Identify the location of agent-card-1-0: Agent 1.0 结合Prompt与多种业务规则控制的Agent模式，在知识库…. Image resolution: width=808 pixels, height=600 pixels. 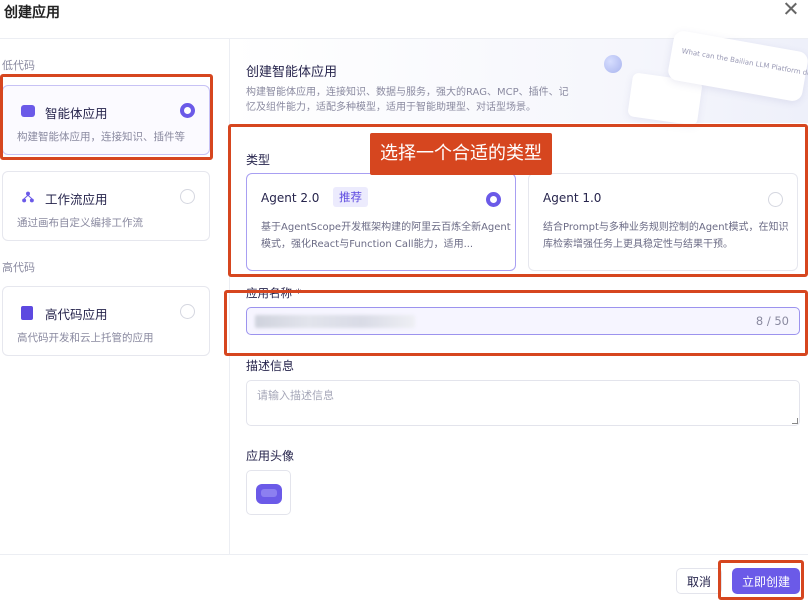
(663, 222).